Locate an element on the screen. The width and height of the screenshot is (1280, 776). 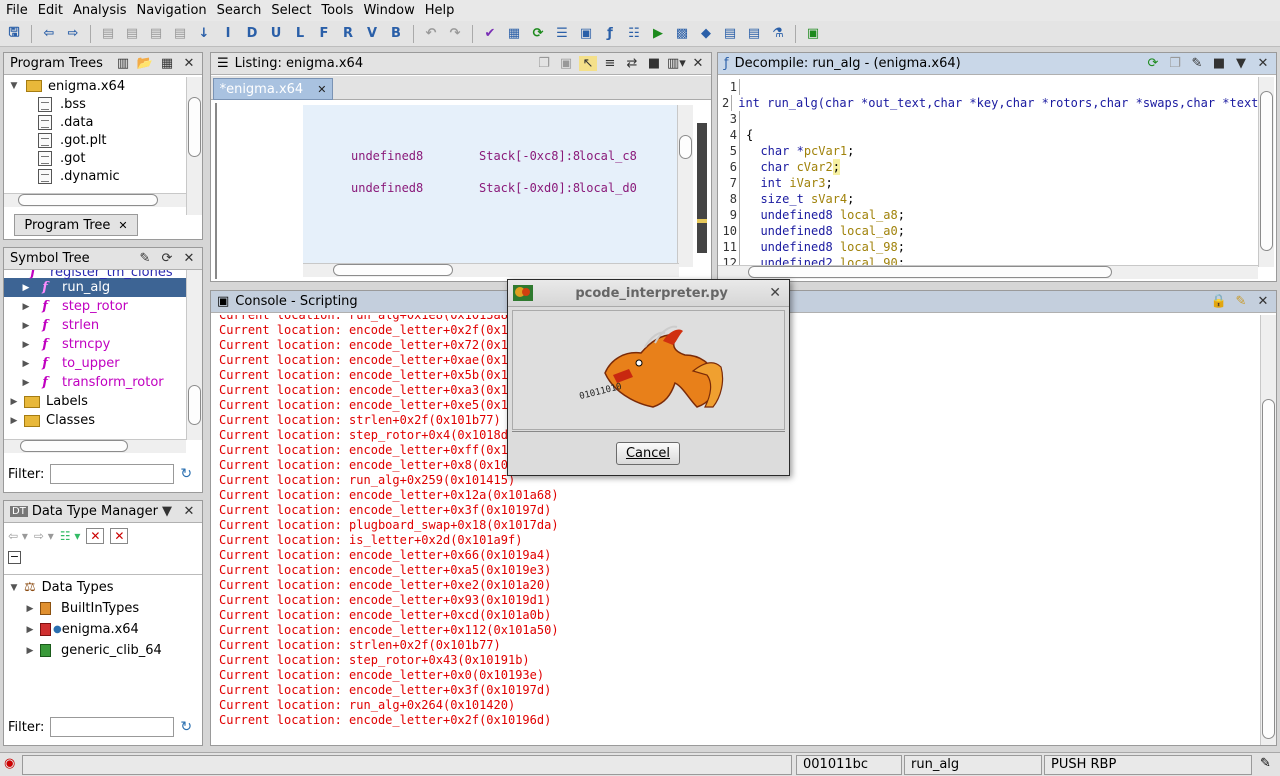
debugger-icon: ▣ is located at coordinates (813, 34).